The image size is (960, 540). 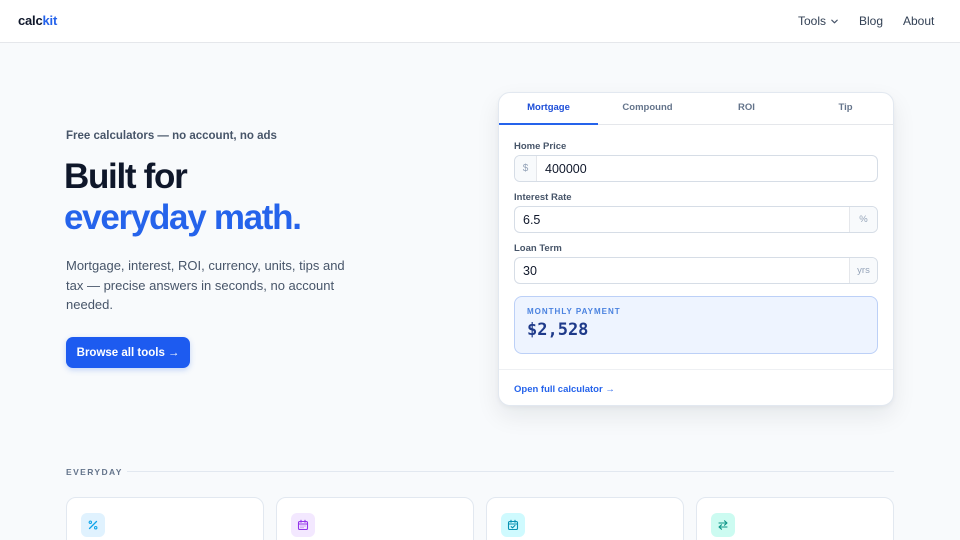 What do you see at coordinates (574, 311) in the screenshot?
I see `monthly-payment-label: MONTHLY PAYMENT` at bounding box center [574, 311].